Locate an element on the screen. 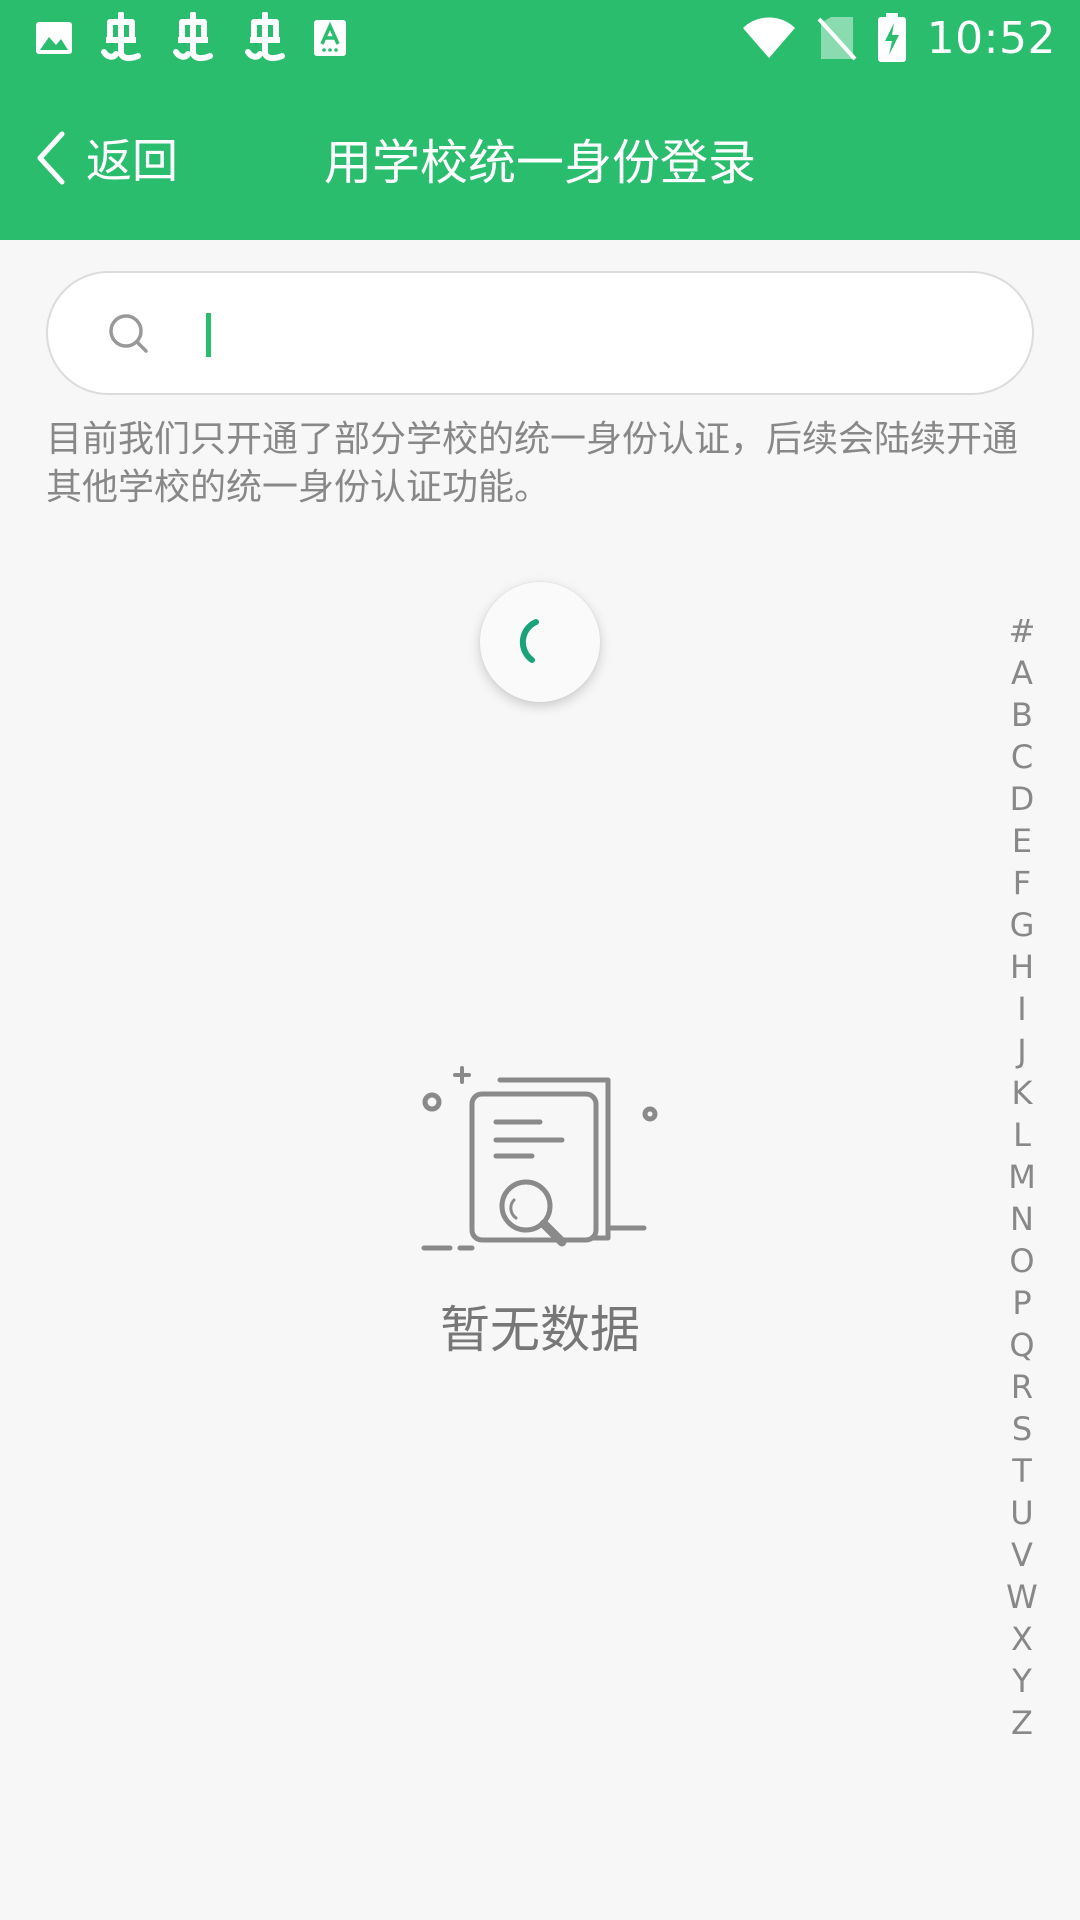 Image resolution: width=1080 pixels, height=1920 pixels. alphabet-index-letter: Z is located at coordinates (1022, 1723).